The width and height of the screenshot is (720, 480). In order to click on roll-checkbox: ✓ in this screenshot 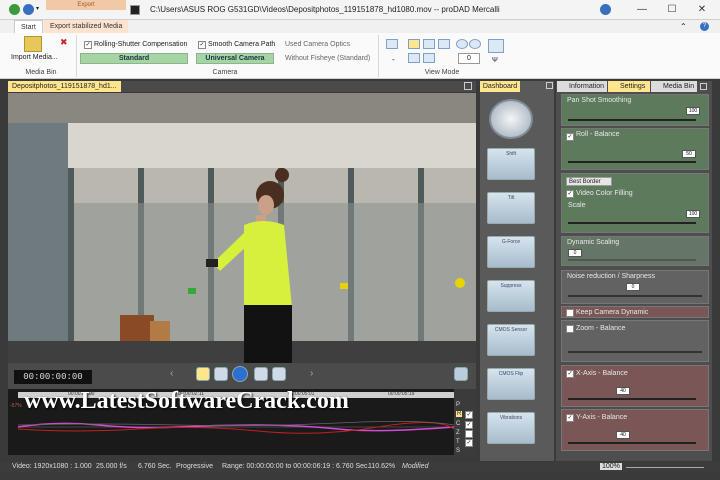, I will do `click(570, 137)`.